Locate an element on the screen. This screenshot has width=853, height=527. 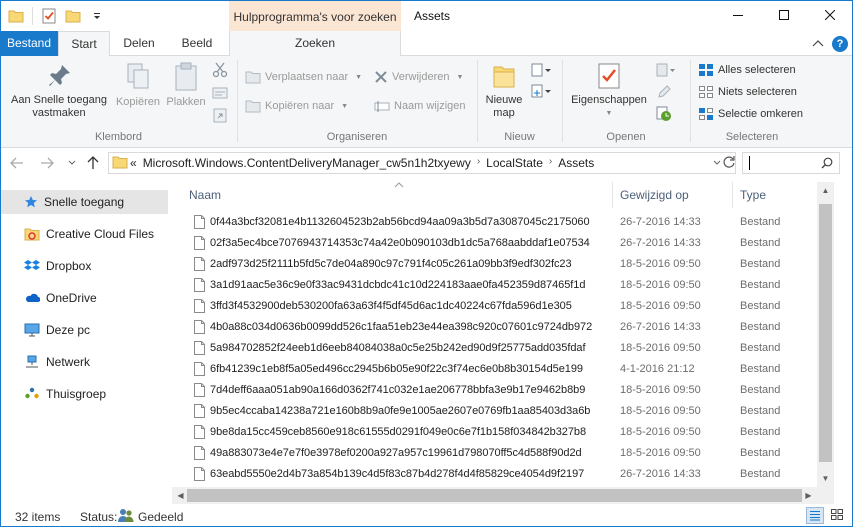
scroll-up-icon: ▲ is located at coordinates (825, 190).